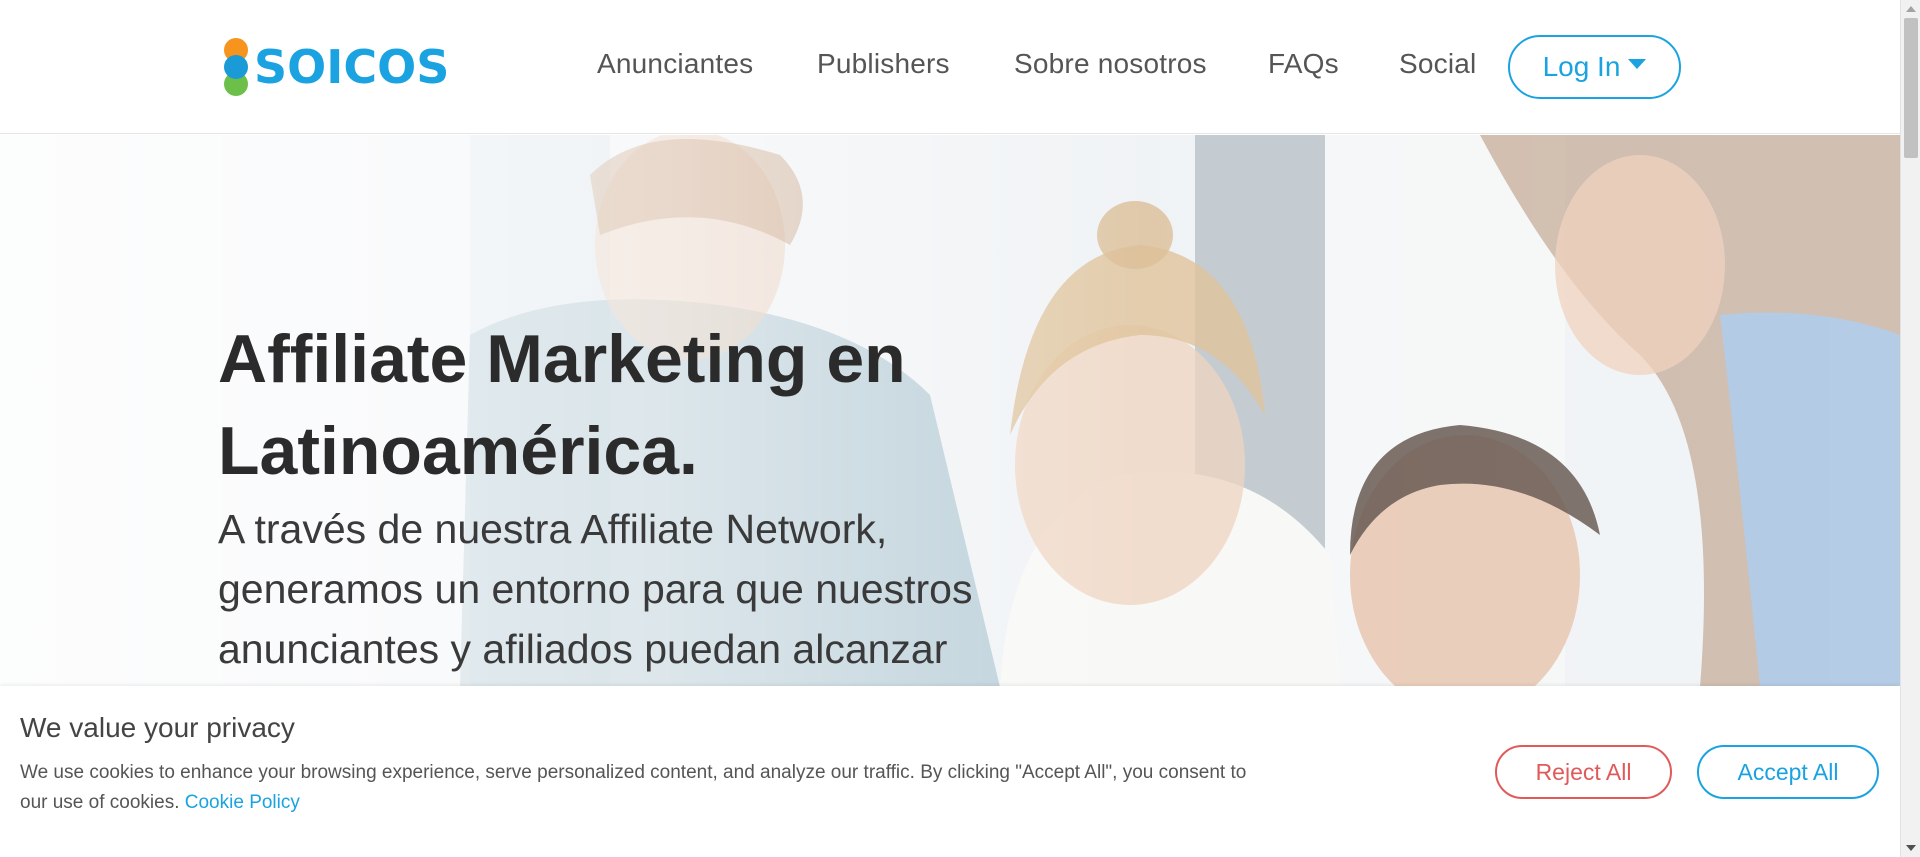 This screenshot has width=1920, height=857. What do you see at coordinates (1303, 64) in the screenshot?
I see `nav-faqs: FAQs` at bounding box center [1303, 64].